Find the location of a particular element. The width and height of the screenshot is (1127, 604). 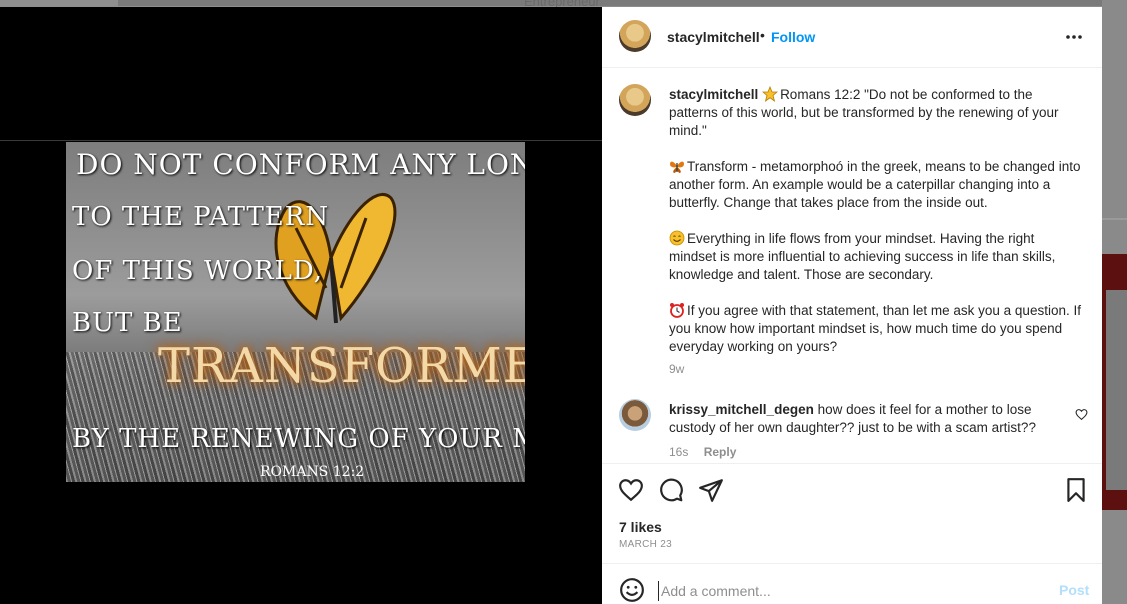

bookmark-icon is located at coordinates (1076, 490).